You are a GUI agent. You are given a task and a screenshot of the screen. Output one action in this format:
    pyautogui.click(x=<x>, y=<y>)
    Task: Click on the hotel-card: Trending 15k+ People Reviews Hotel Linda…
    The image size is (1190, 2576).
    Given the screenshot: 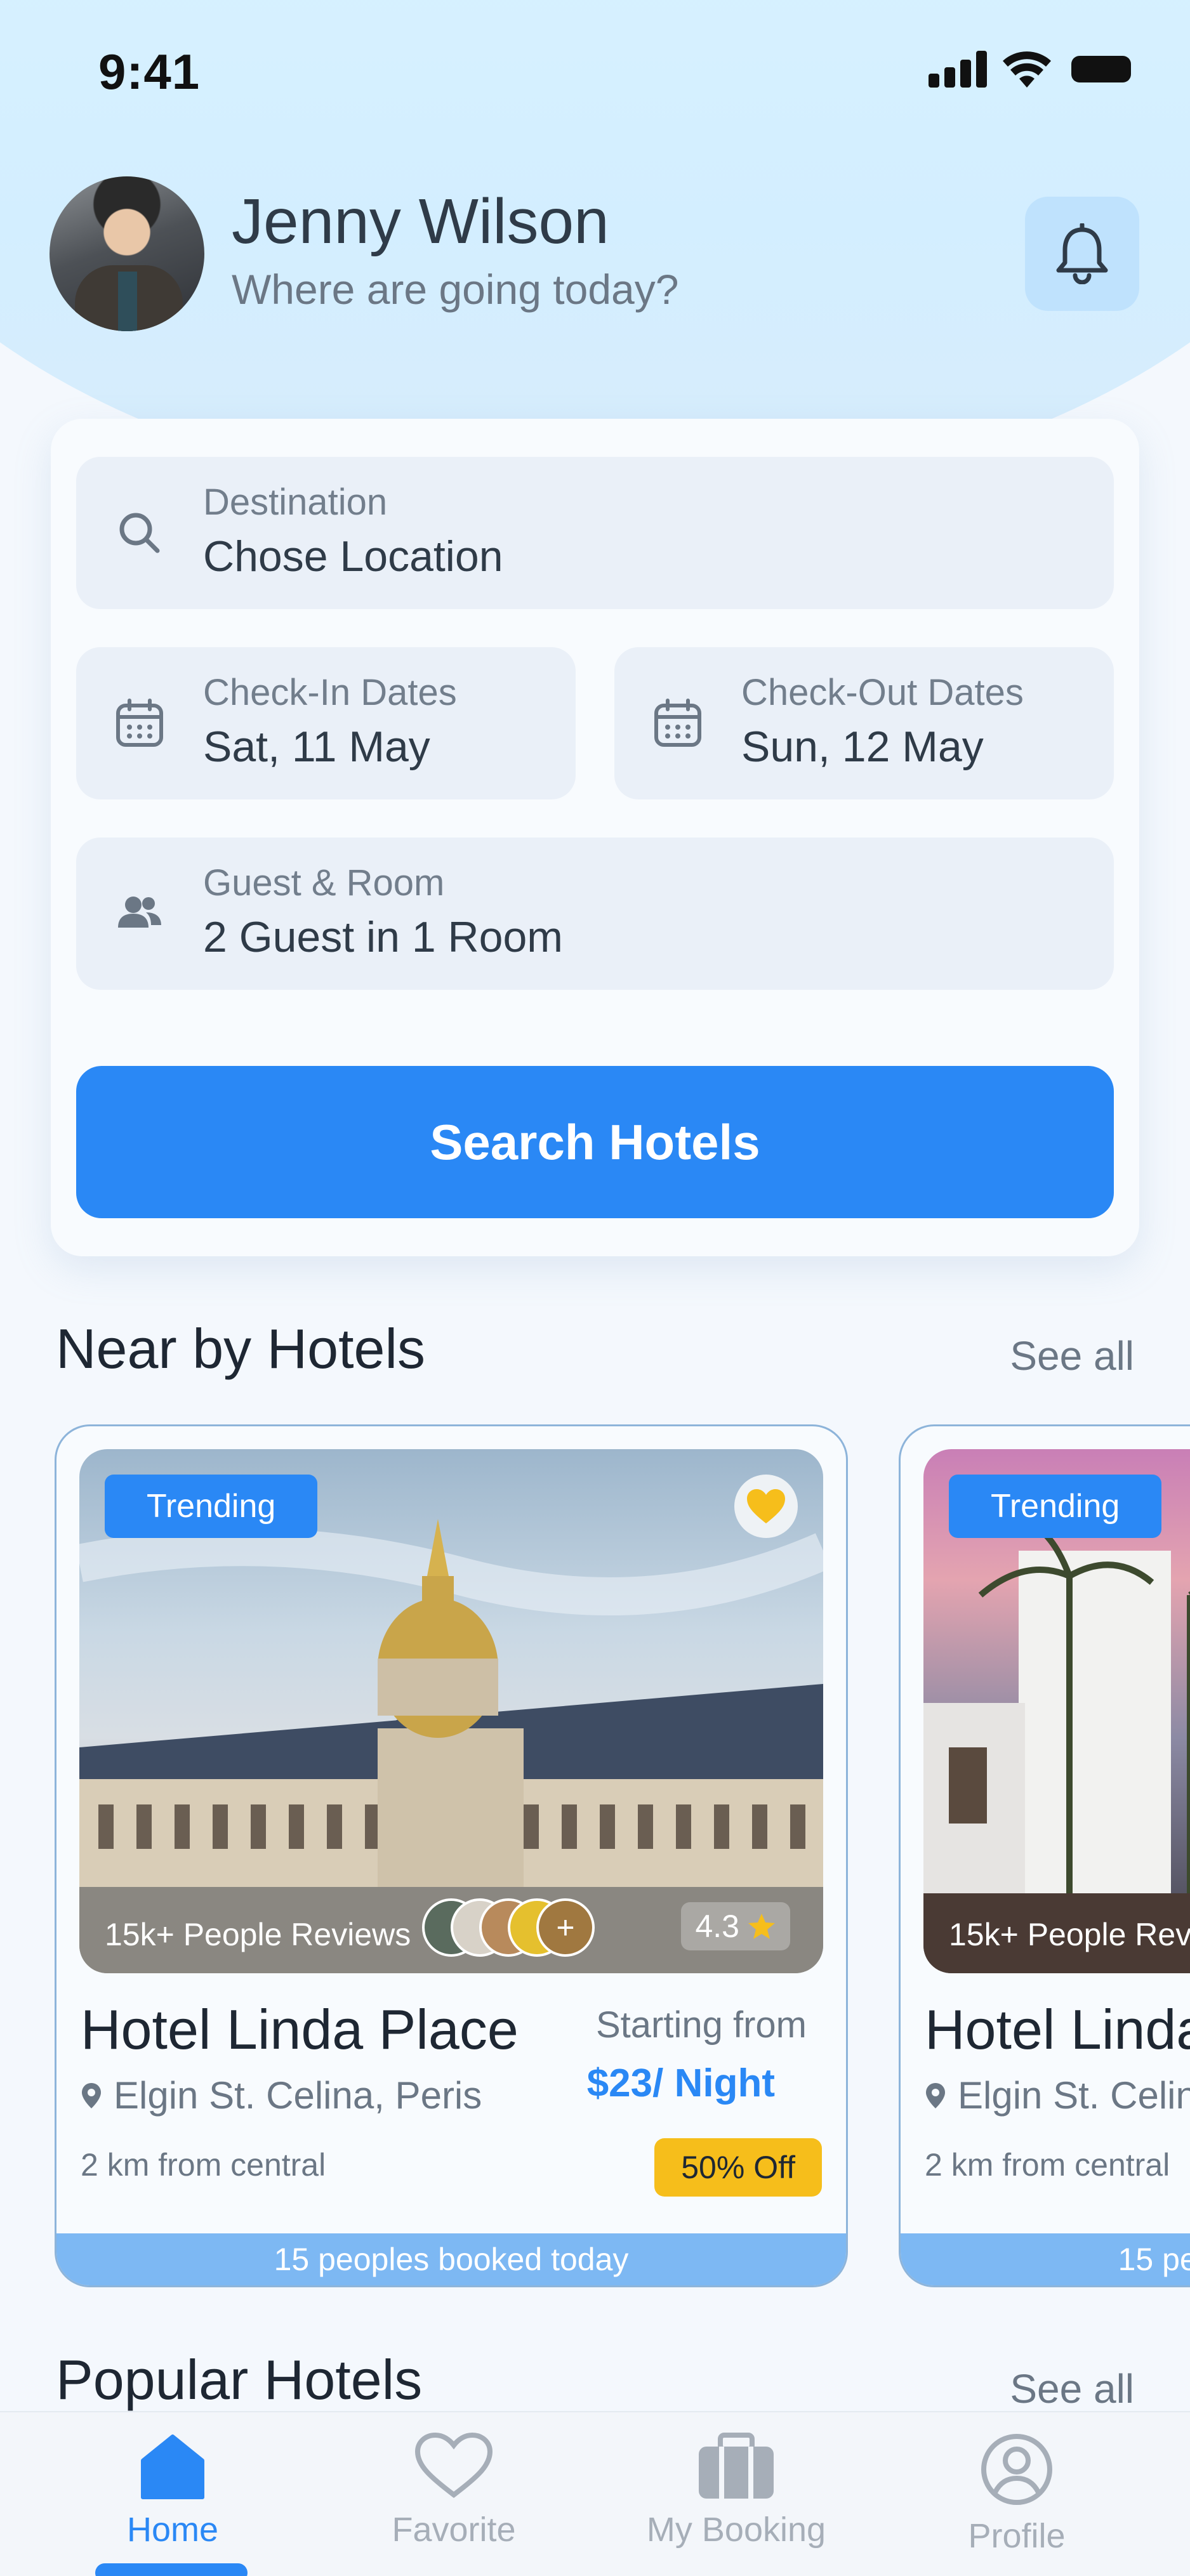 What is the action you would take?
    pyautogui.click(x=1044, y=1855)
    